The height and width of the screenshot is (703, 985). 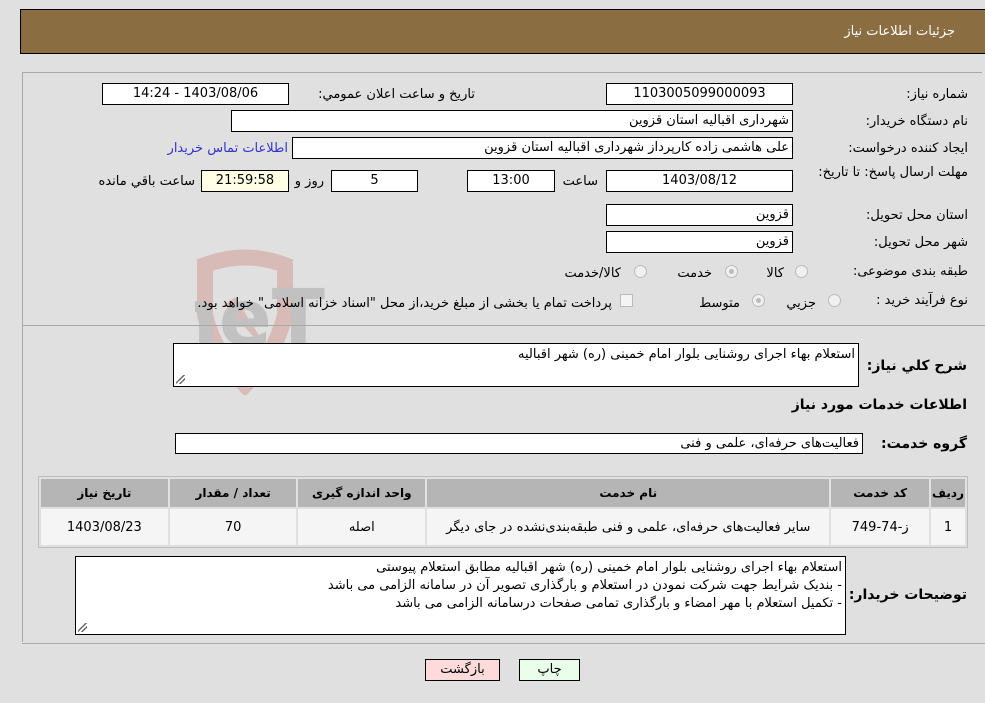 I want to click on remaining-days-field: 5, so click(x=374, y=181).